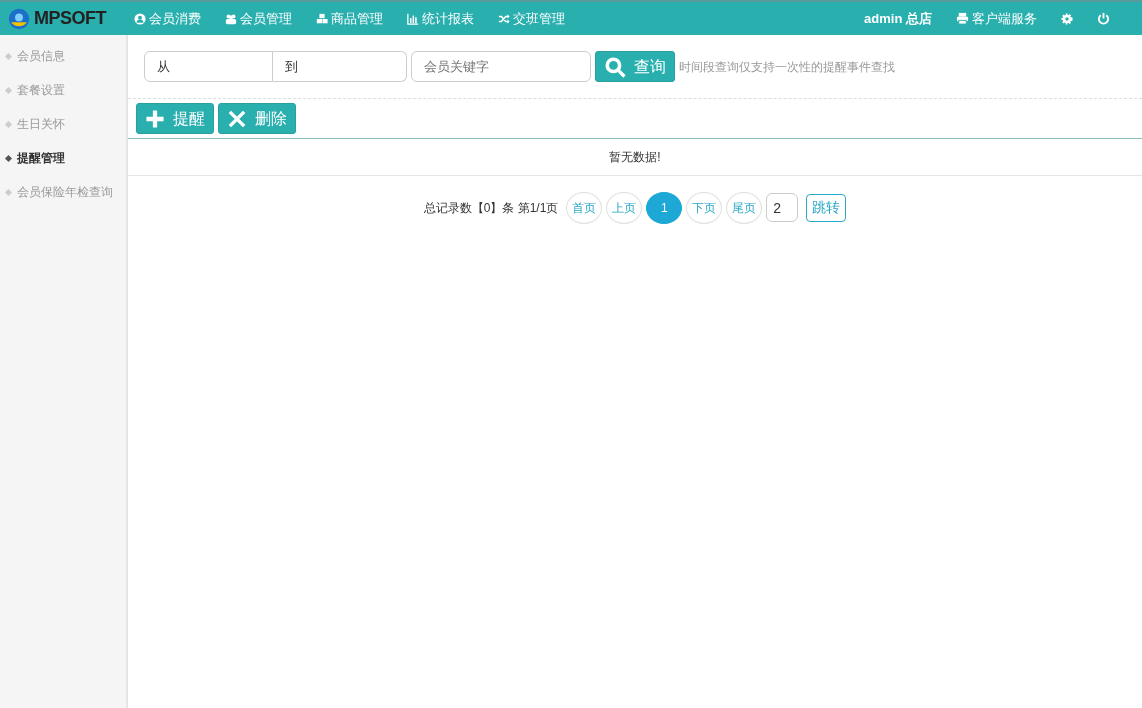  Describe the element at coordinates (349, 18) in the screenshot. I see `nav-link: 商品管理` at that location.